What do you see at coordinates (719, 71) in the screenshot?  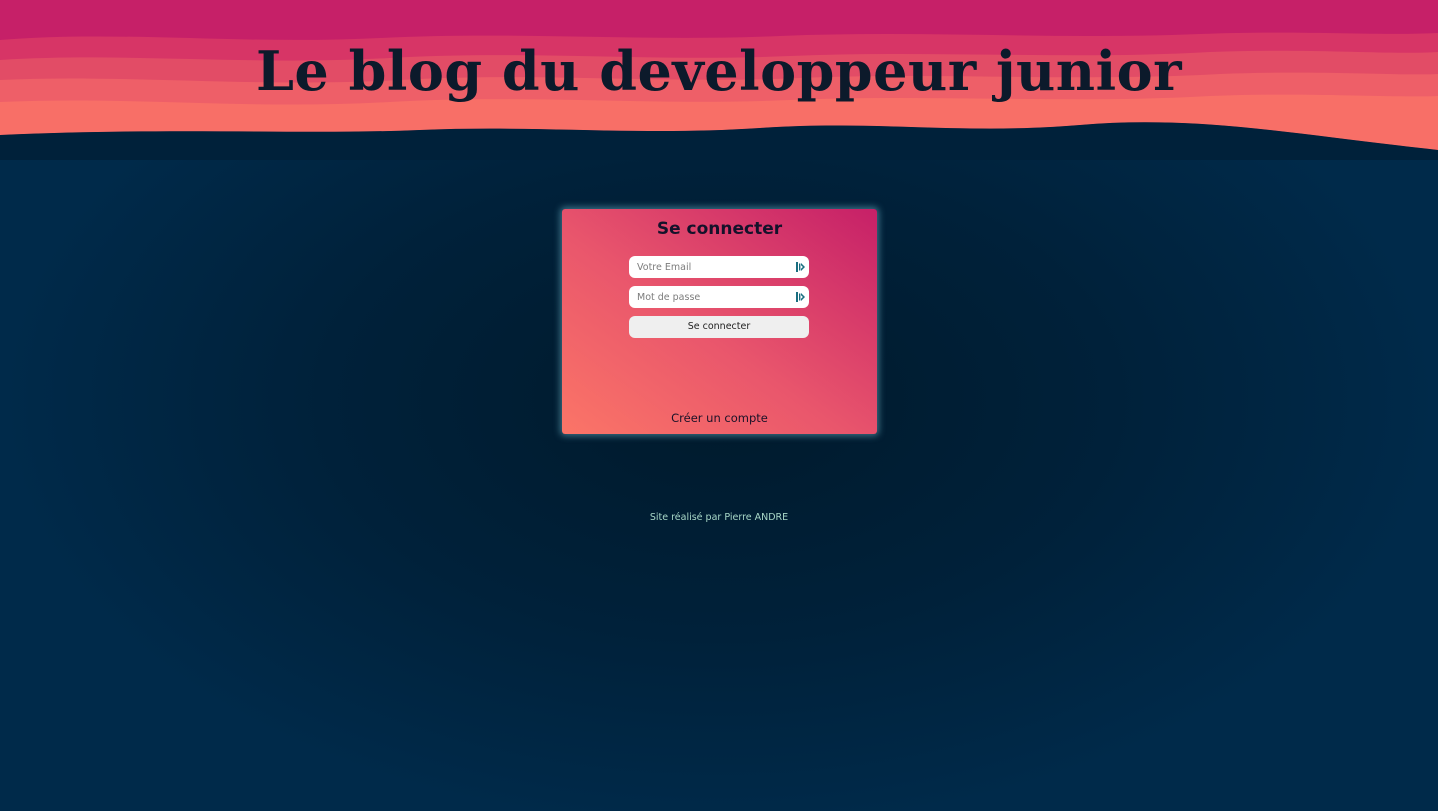 I see `site-title: Le blog du developpeur junior` at bounding box center [719, 71].